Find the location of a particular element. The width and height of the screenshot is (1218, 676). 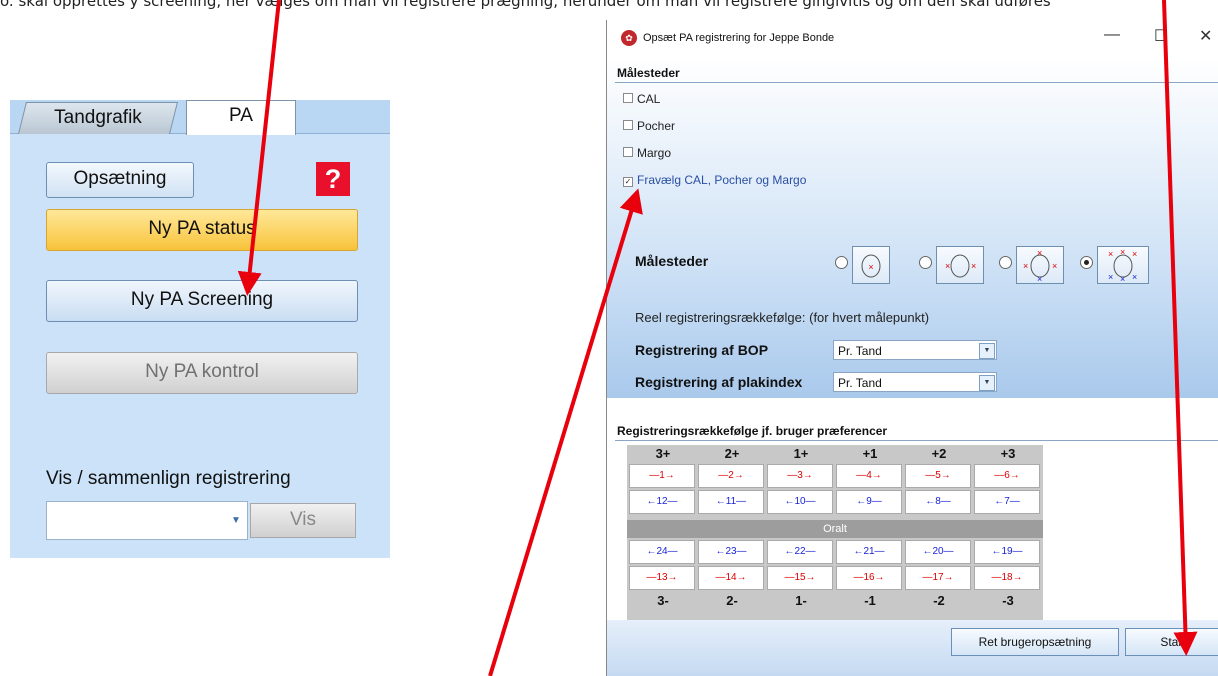

tooth-face-icon-2: × × is located at coordinates (960, 265).